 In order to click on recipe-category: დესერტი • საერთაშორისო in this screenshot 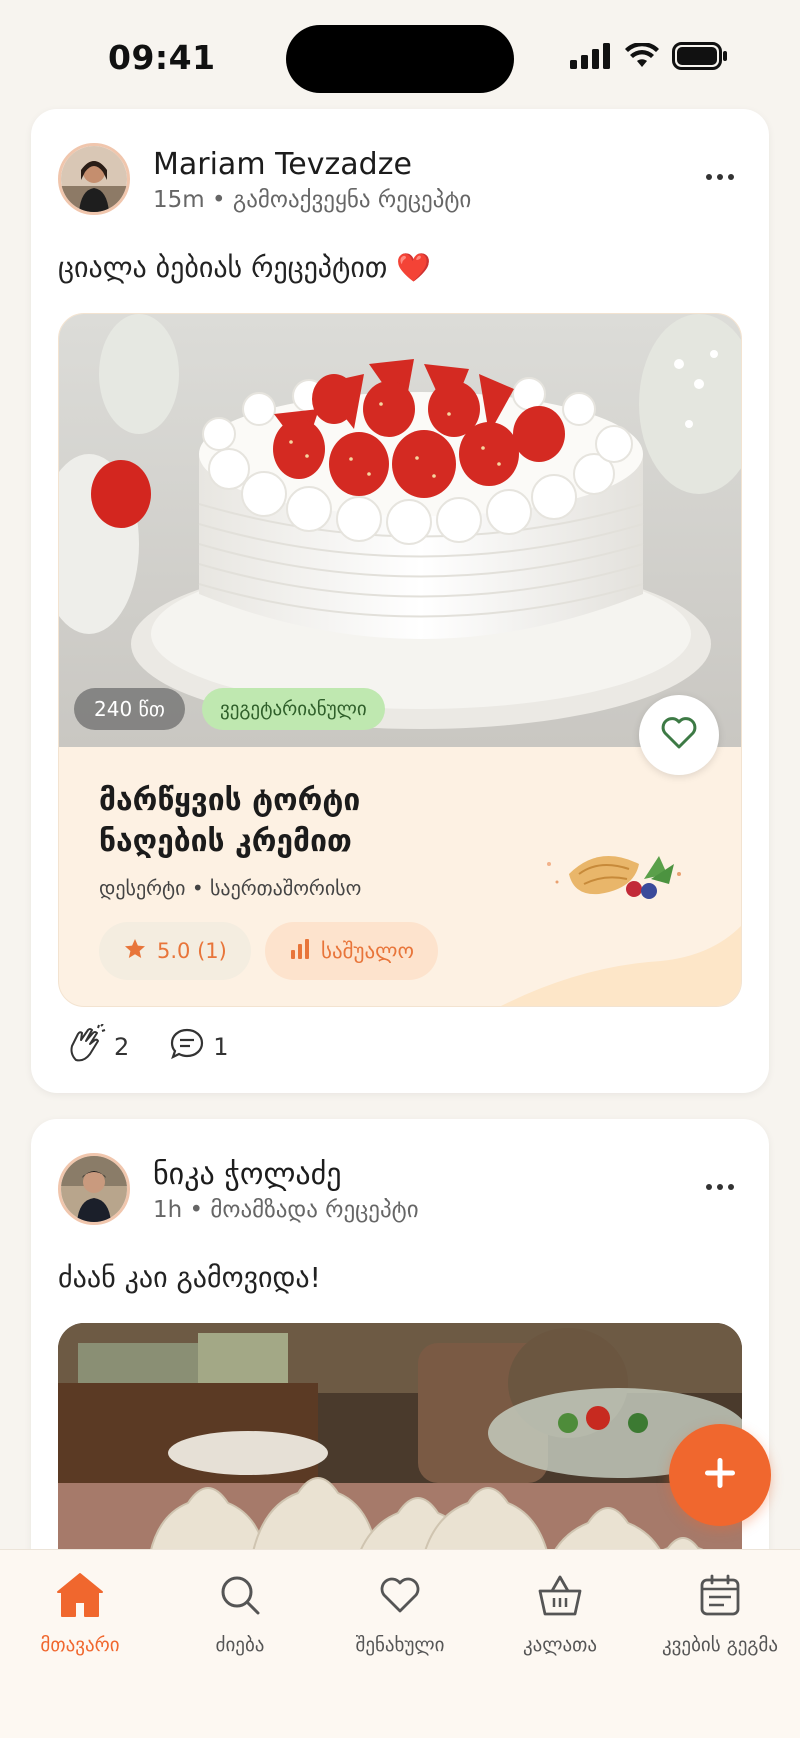, I will do `click(230, 888)`.